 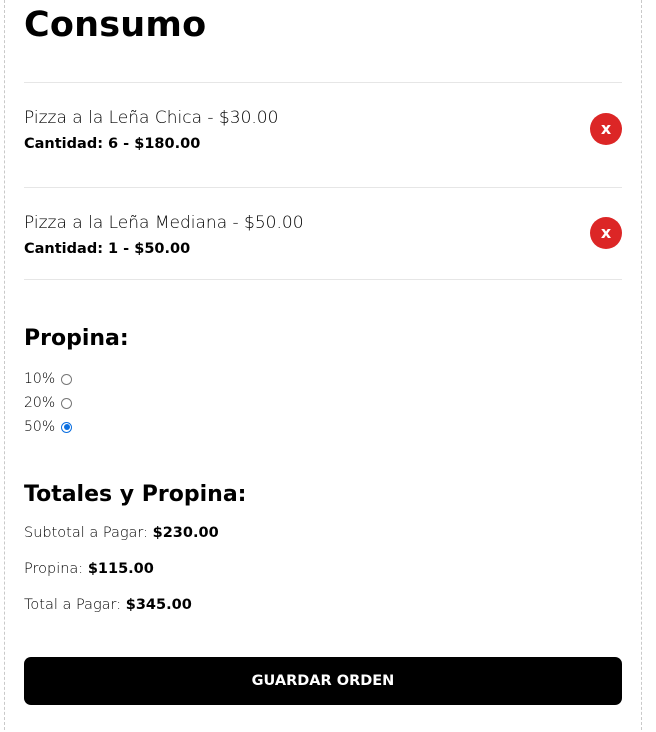 What do you see at coordinates (40, 427) in the screenshot?
I see `tip-option-label: 50%` at bounding box center [40, 427].